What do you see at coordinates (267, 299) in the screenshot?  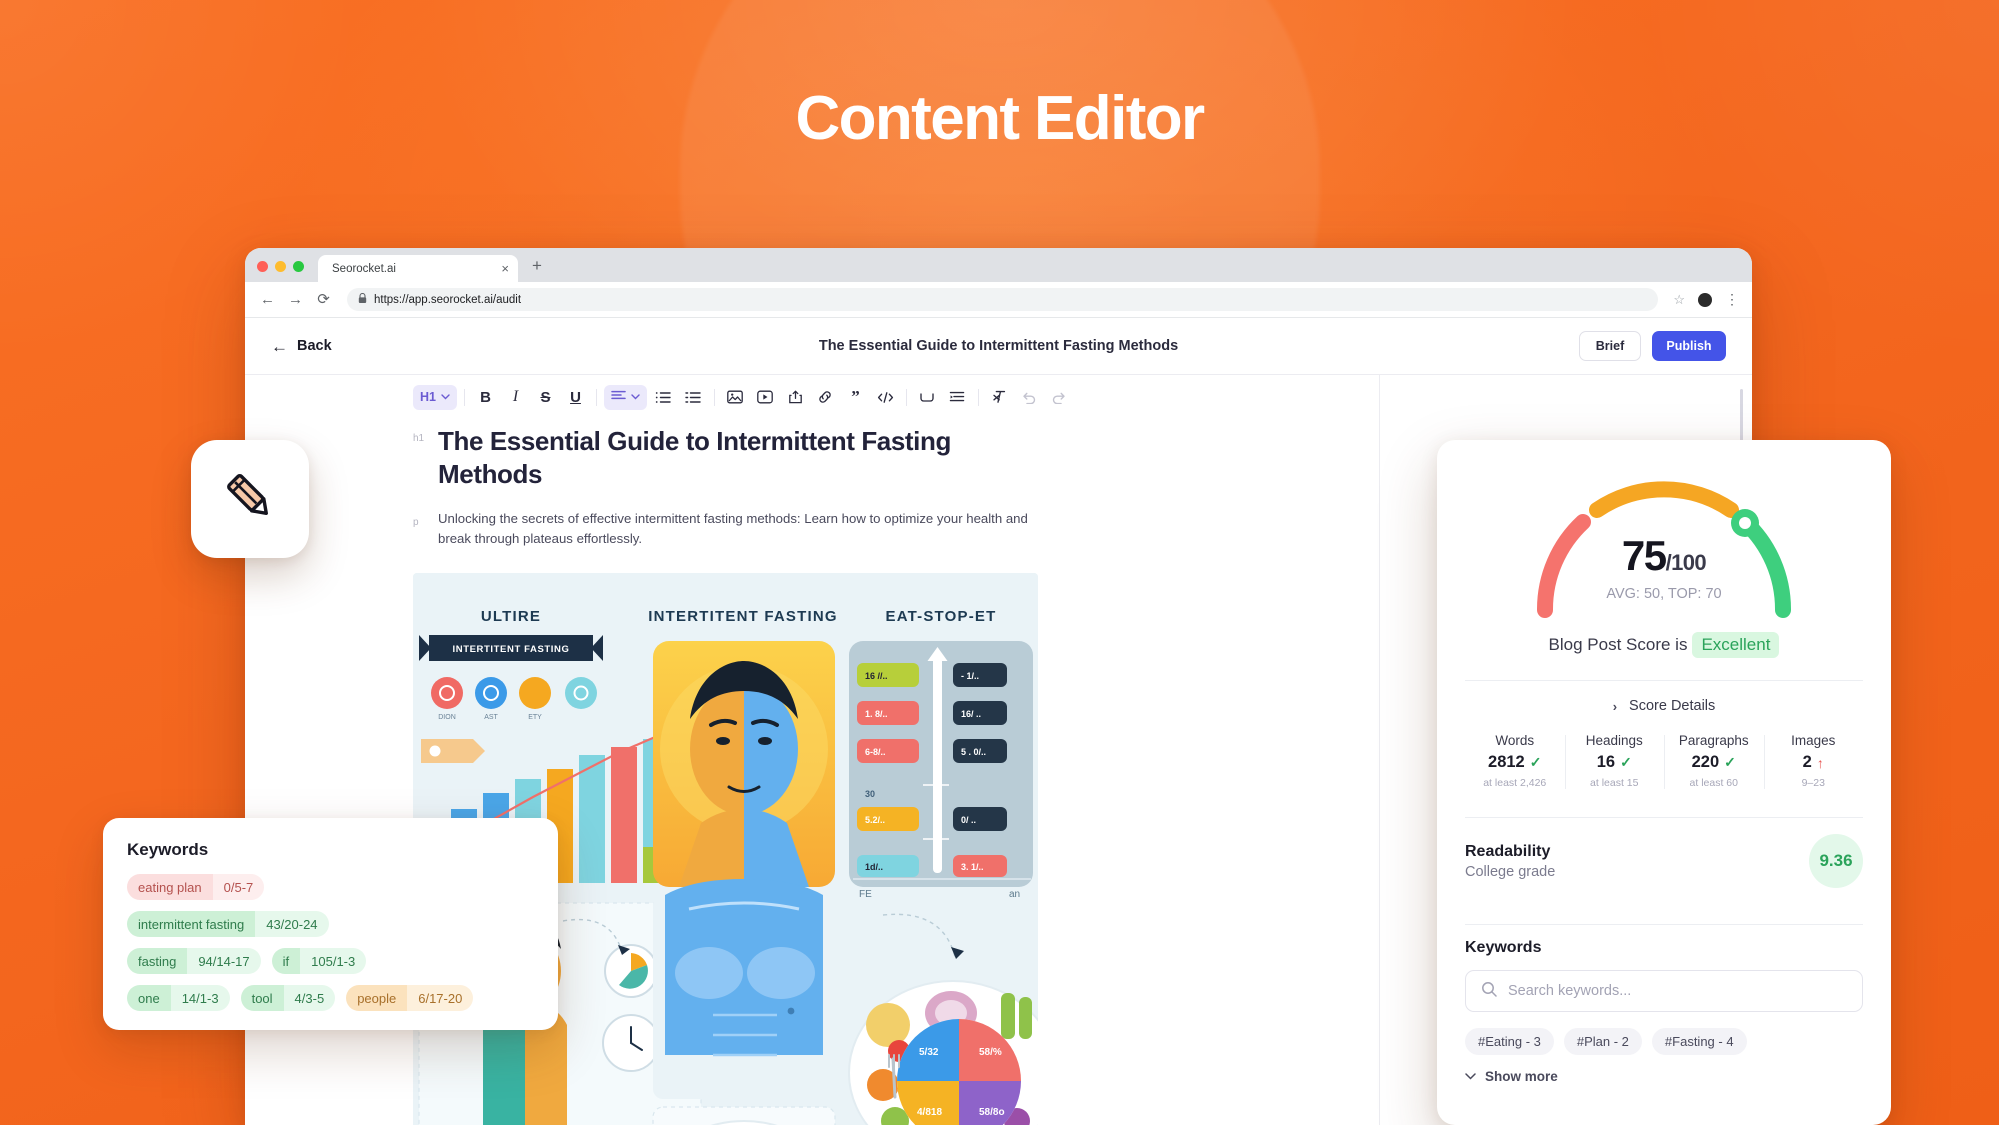 I see `back-navigation-icon: ←` at bounding box center [267, 299].